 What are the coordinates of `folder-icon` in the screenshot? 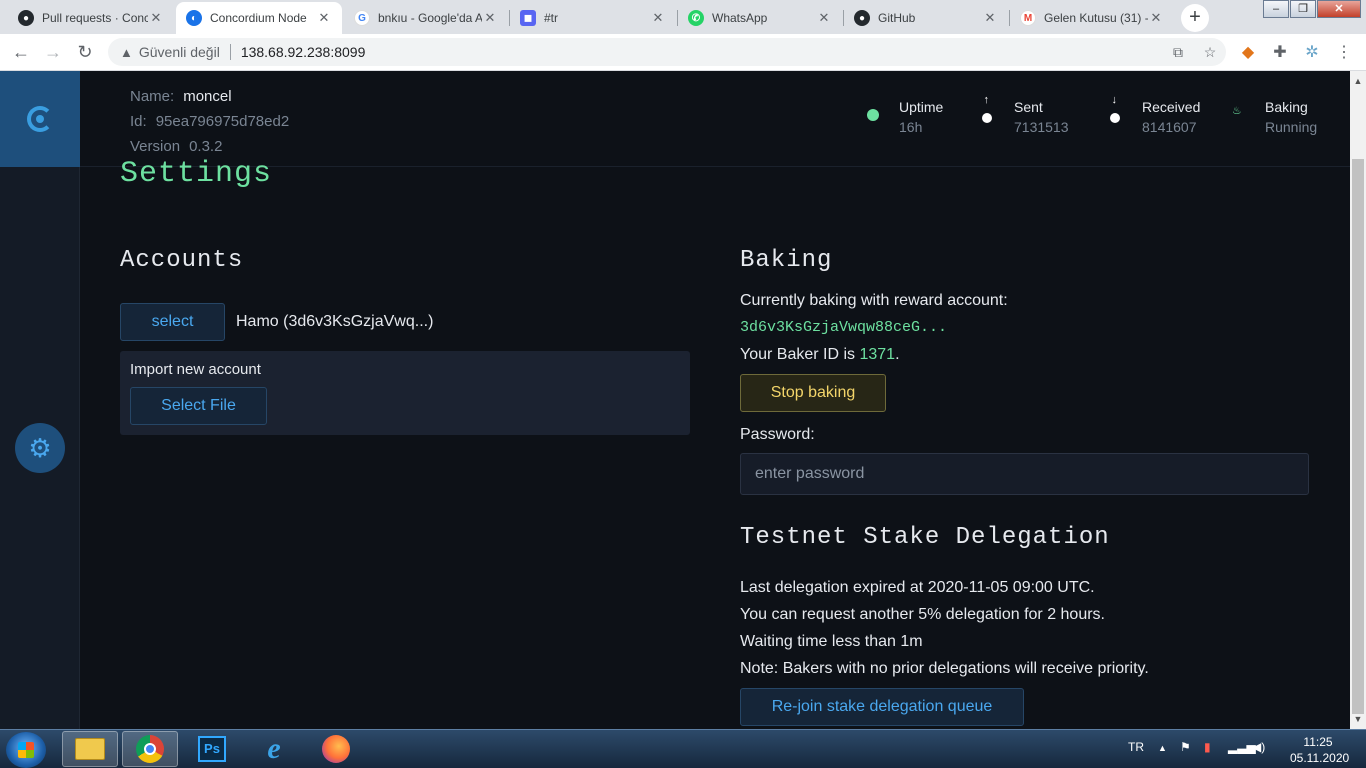 It's located at (90, 749).